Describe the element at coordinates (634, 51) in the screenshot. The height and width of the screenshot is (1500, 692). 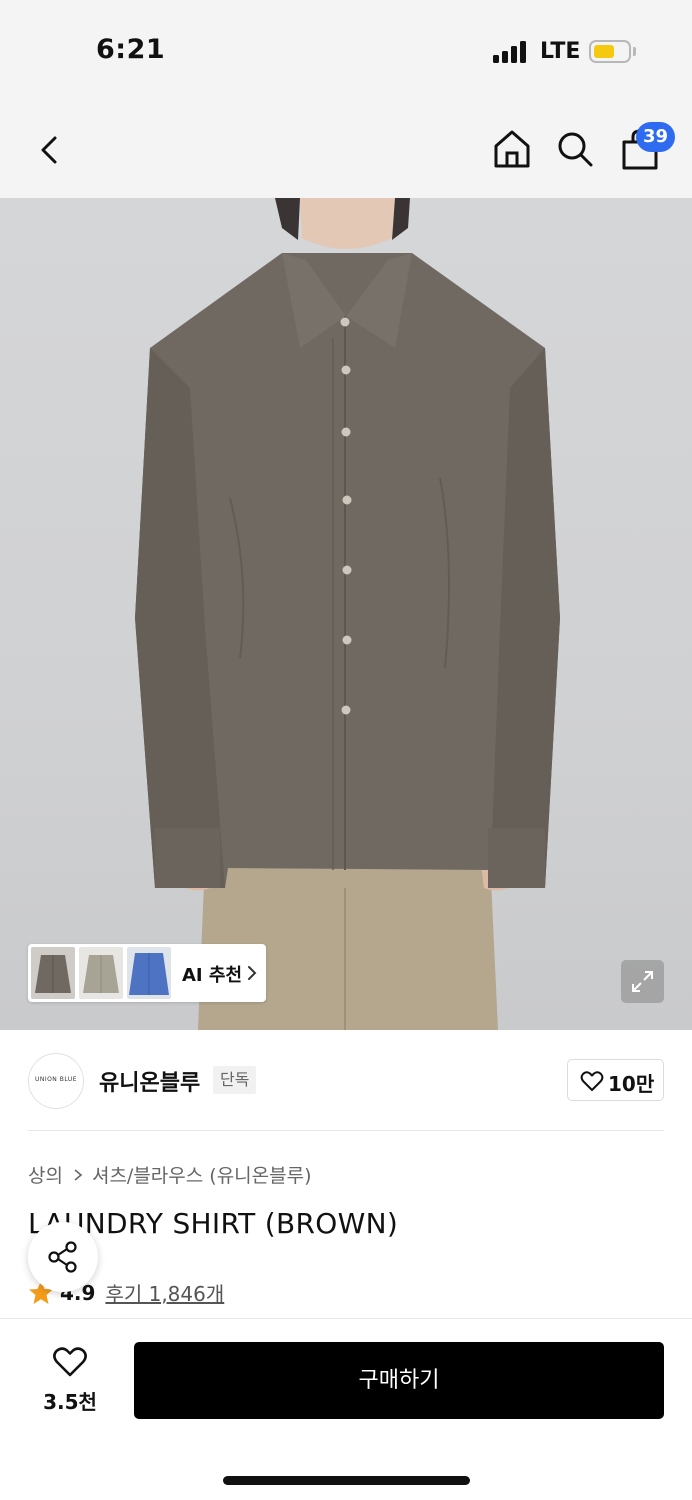
I see `battery-tip` at that location.